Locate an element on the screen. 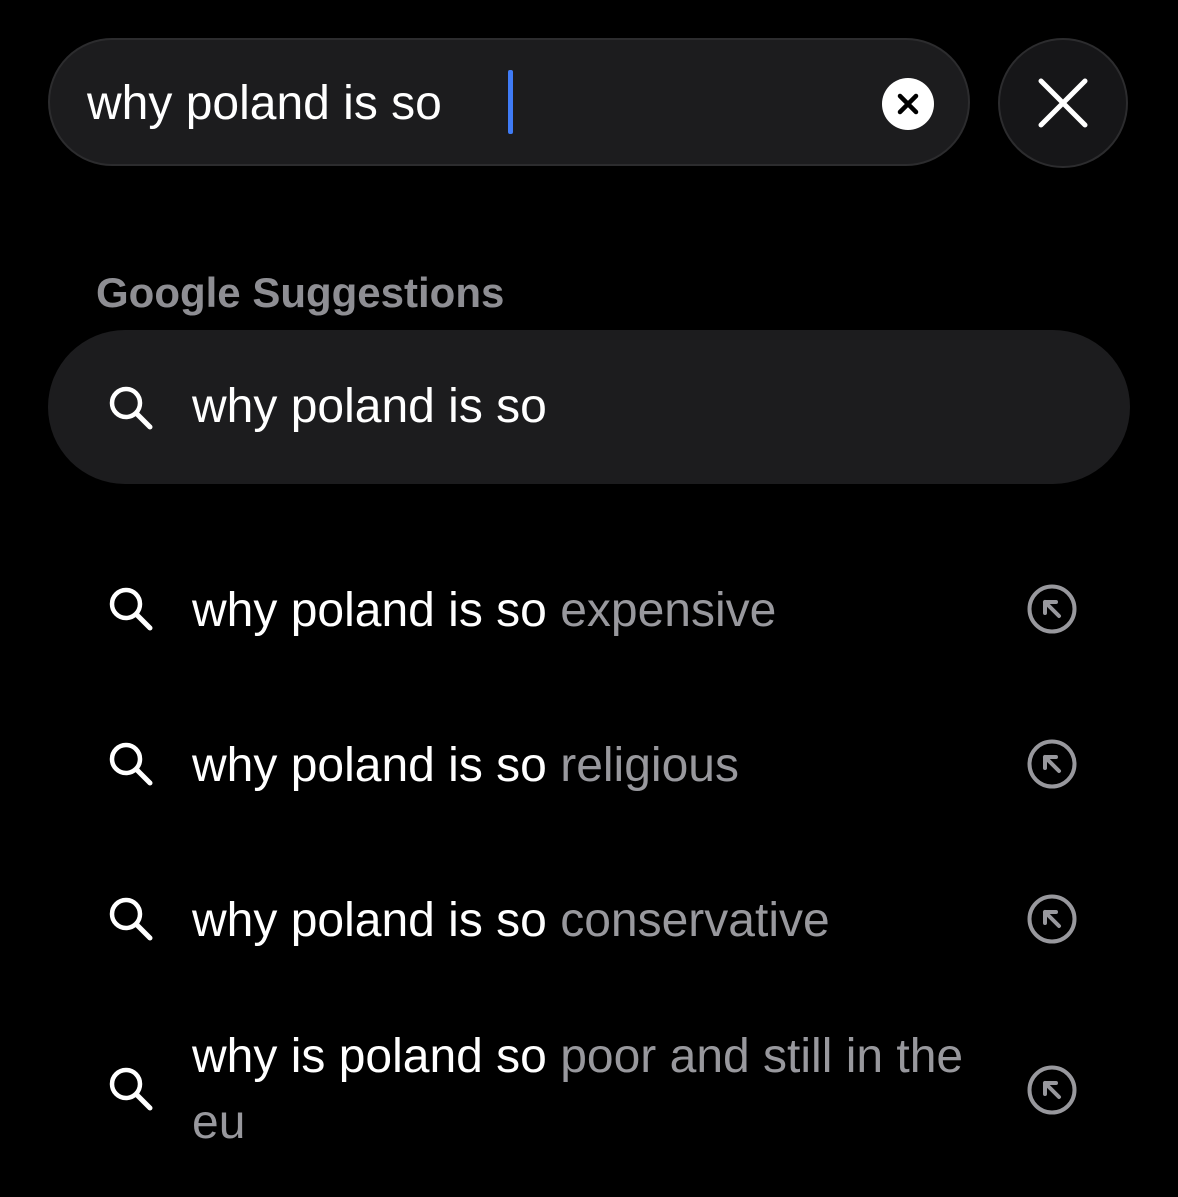 This screenshot has height=1197, width=1178. clear-circle-icon is located at coordinates (908, 104).